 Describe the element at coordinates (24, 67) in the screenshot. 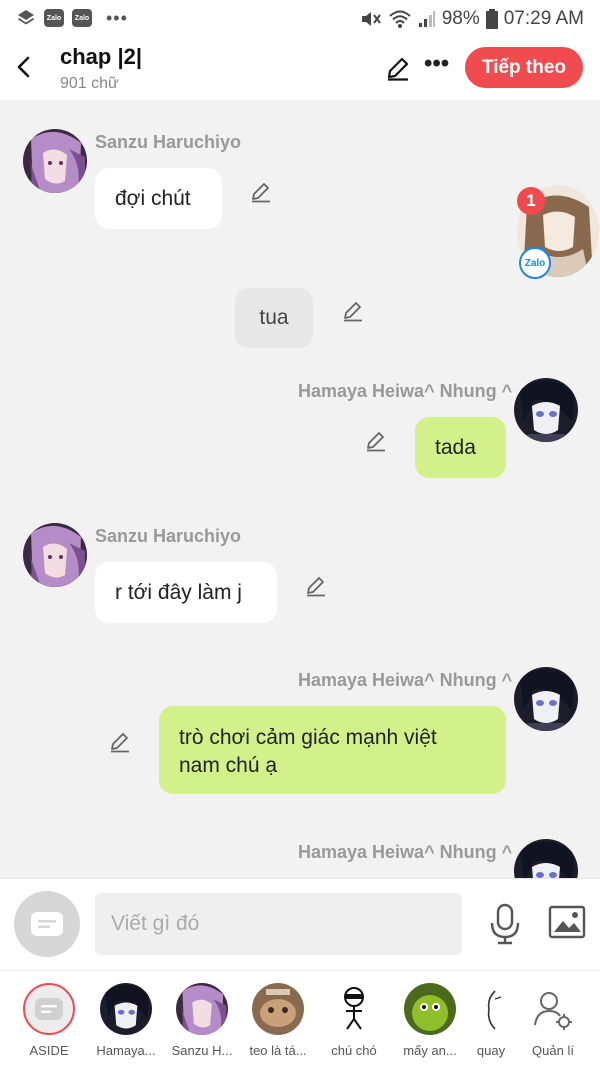

I see `back-arrow-icon` at that location.